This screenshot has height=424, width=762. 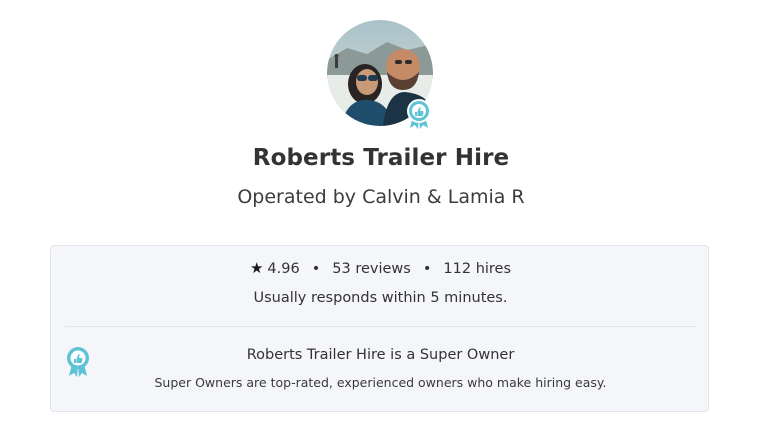 What do you see at coordinates (381, 158) in the screenshot?
I see `owner-name: Roberts Trailer Hire` at bounding box center [381, 158].